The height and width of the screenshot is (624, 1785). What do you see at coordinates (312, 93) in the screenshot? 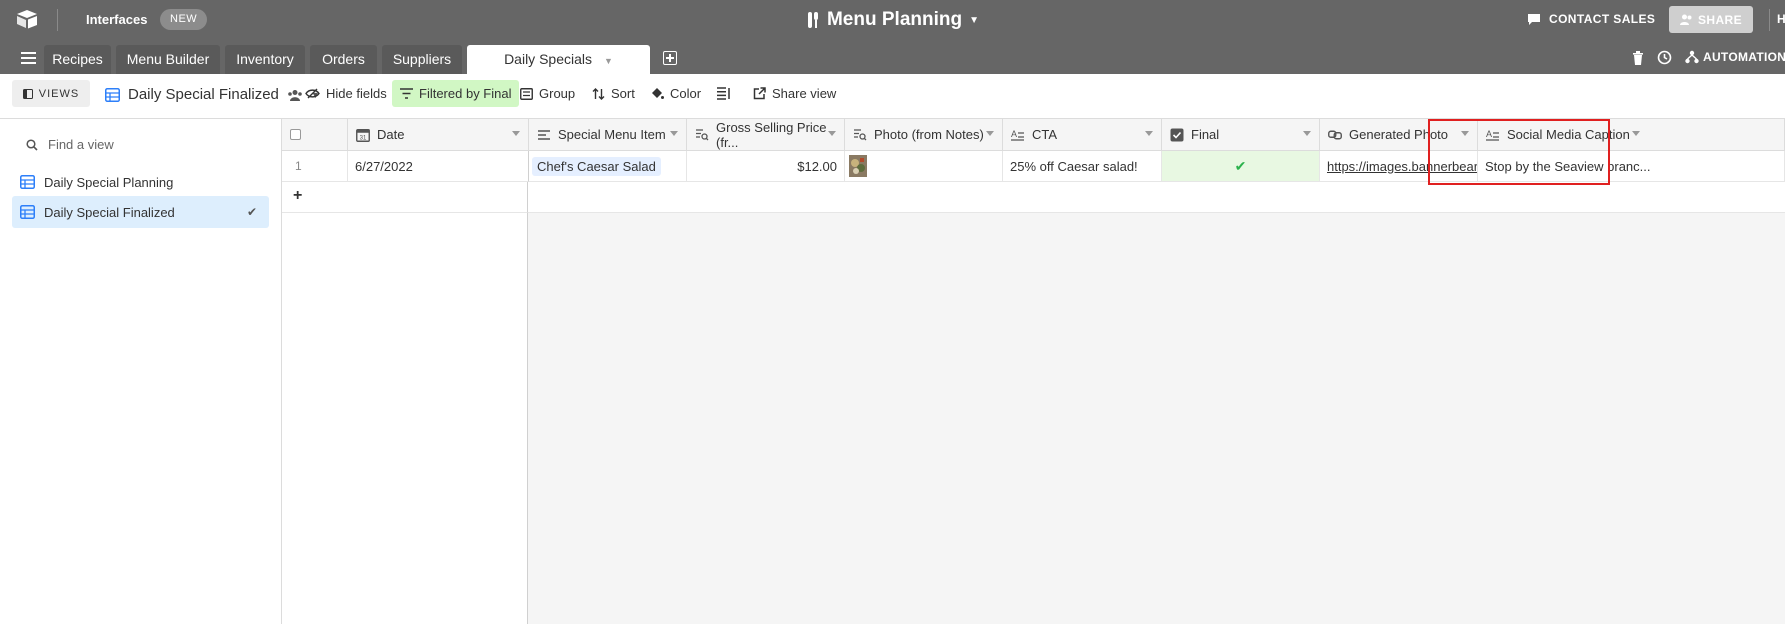
I see `eye-off-icon` at bounding box center [312, 93].